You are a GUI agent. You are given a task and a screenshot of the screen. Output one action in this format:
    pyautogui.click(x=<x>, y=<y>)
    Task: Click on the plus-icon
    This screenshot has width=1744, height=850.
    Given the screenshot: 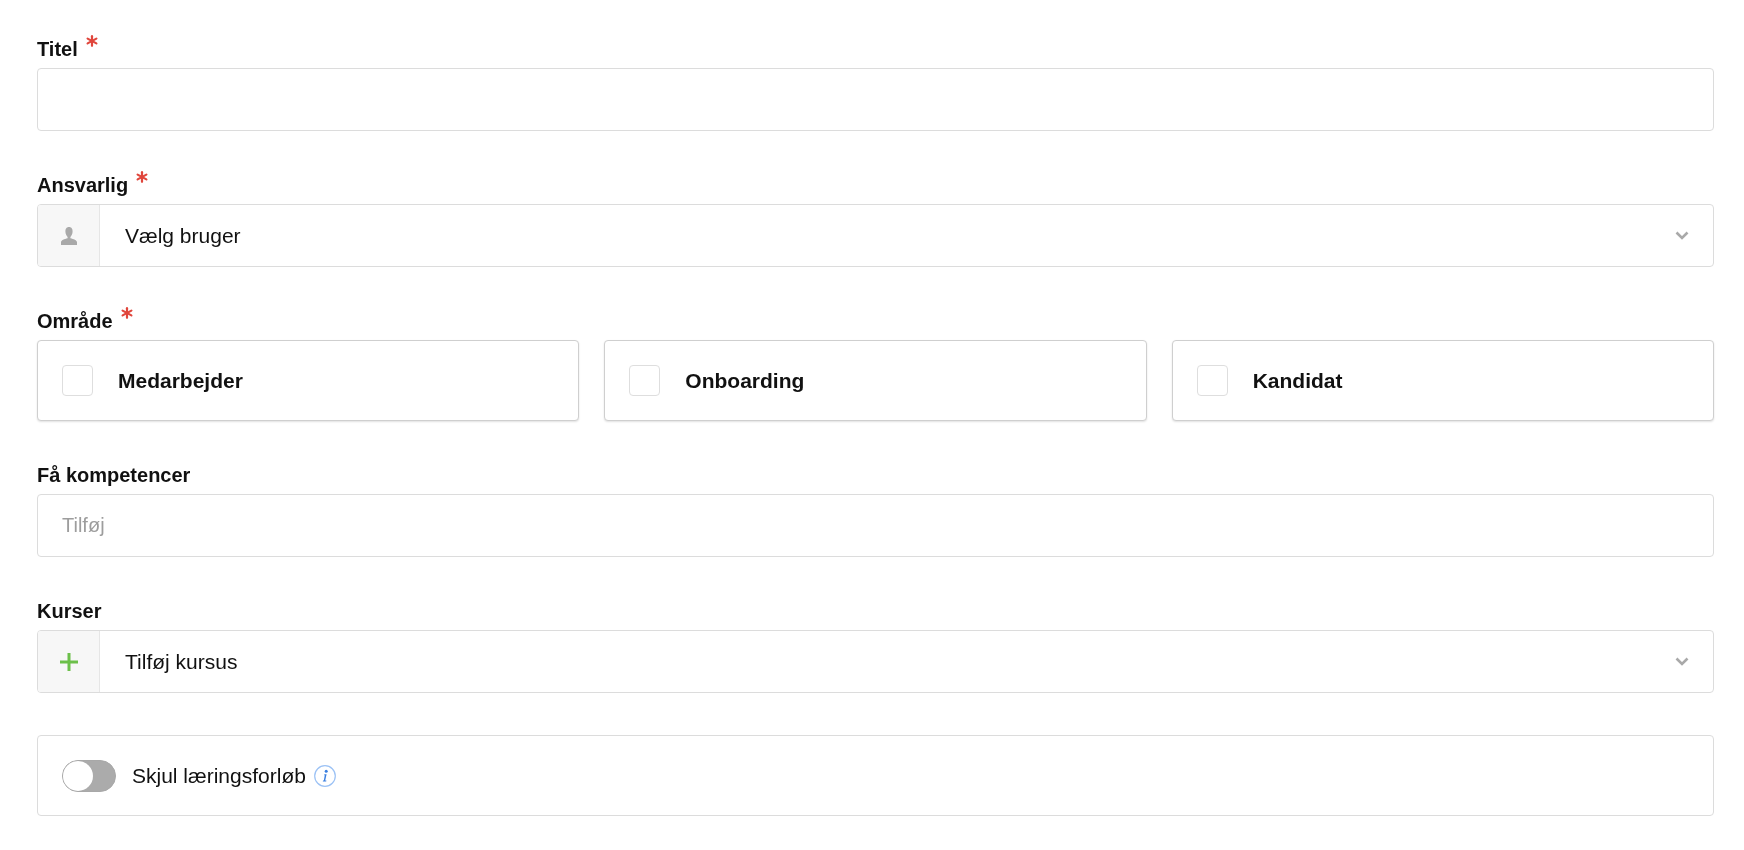 What is the action you would take?
    pyautogui.click(x=68, y=661)
    